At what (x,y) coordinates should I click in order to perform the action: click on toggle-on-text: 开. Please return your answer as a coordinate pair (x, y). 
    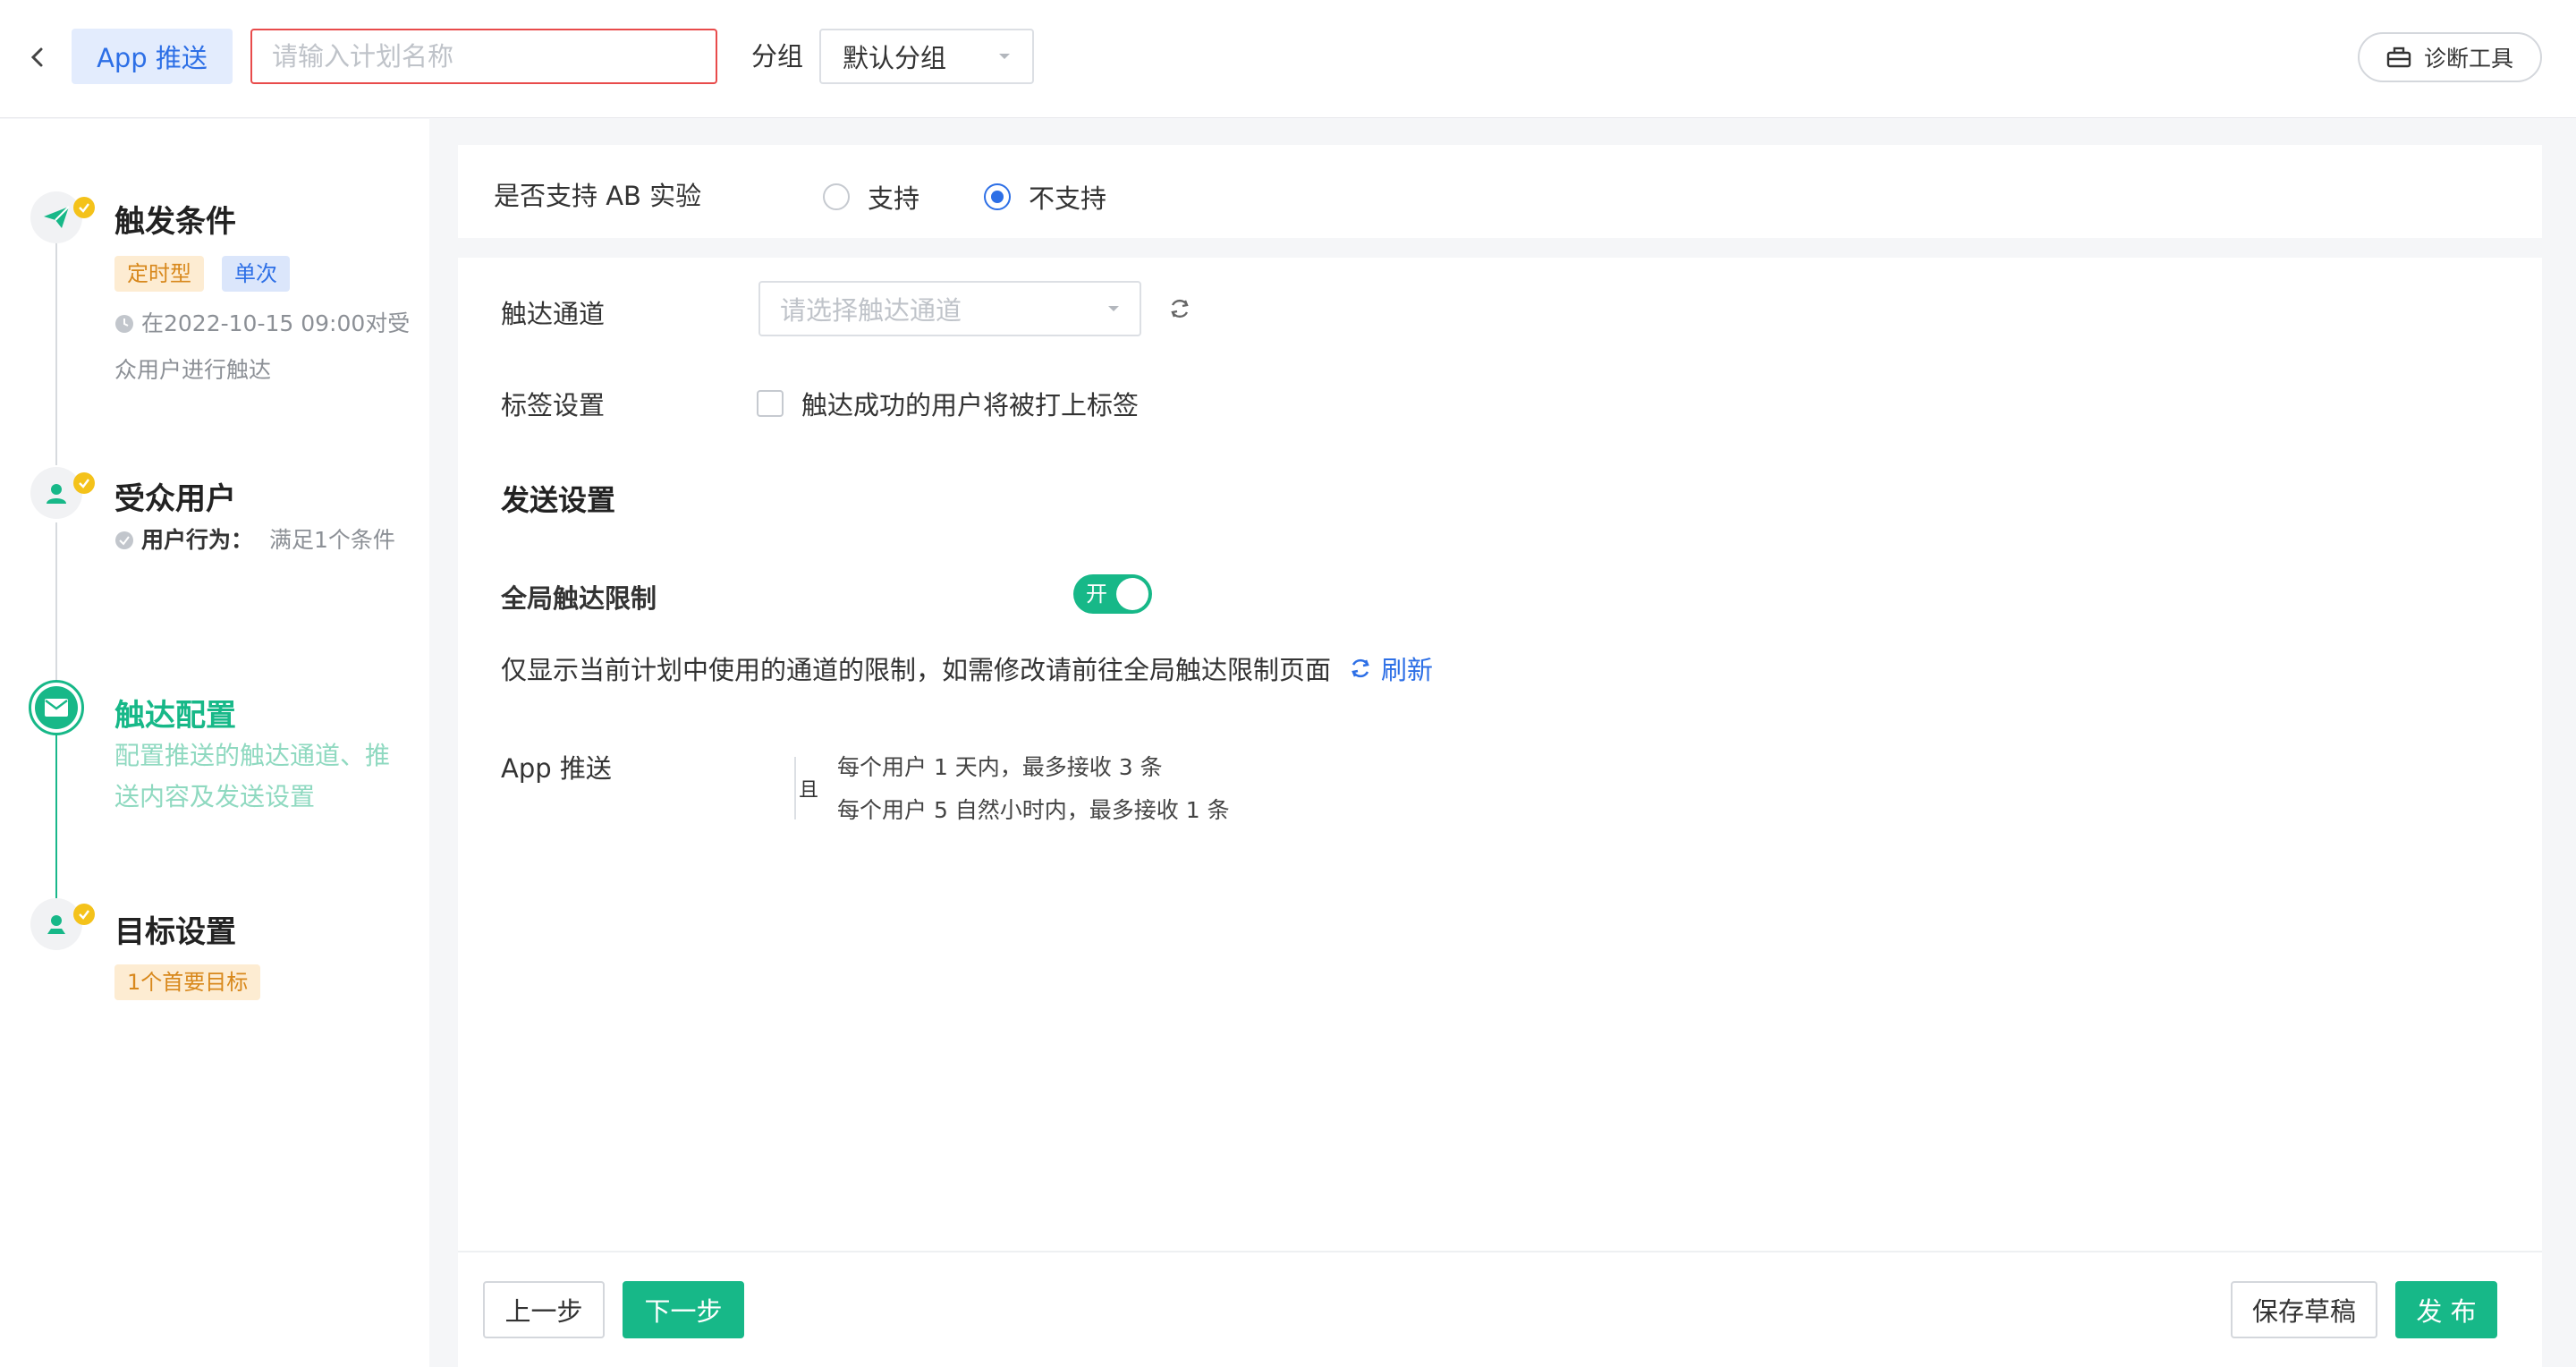
    Looking at the image, I should click on (1096, 595).